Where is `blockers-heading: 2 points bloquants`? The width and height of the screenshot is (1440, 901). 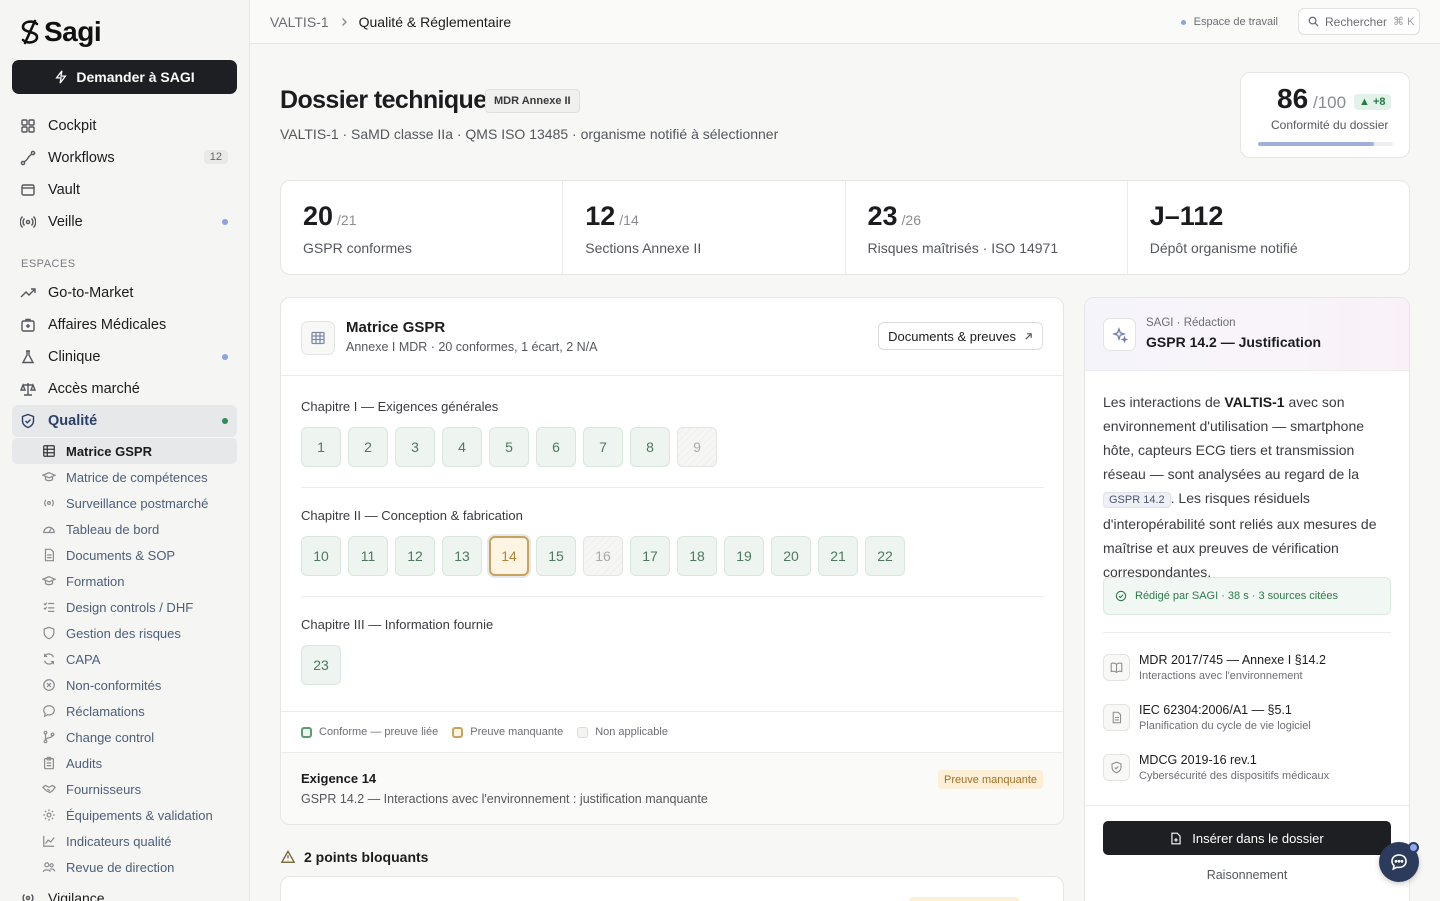
blockers-heading: 2 points bloquants is located at coordinates (354, 857).